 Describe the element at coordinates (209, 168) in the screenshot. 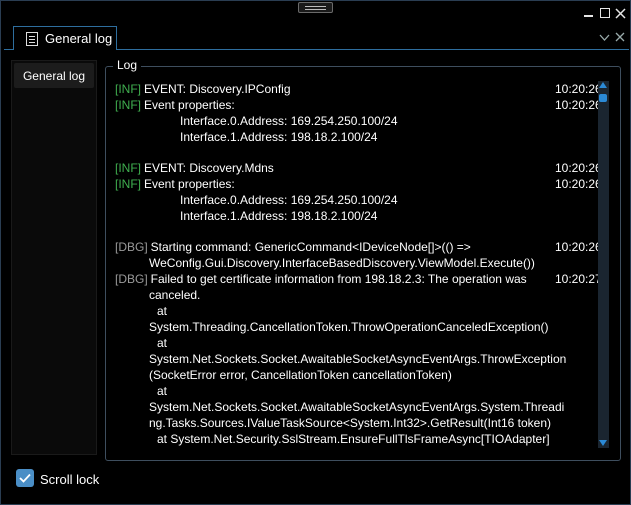

I see `log-message: EVENT: Discovery.Mdns` at that location.